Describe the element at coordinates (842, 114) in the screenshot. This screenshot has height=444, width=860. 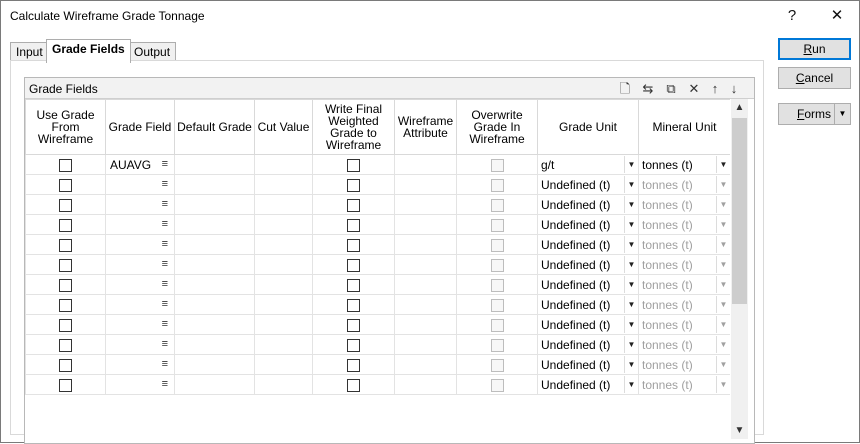
I see `forms-dropdown-icon: ▼` at that location.